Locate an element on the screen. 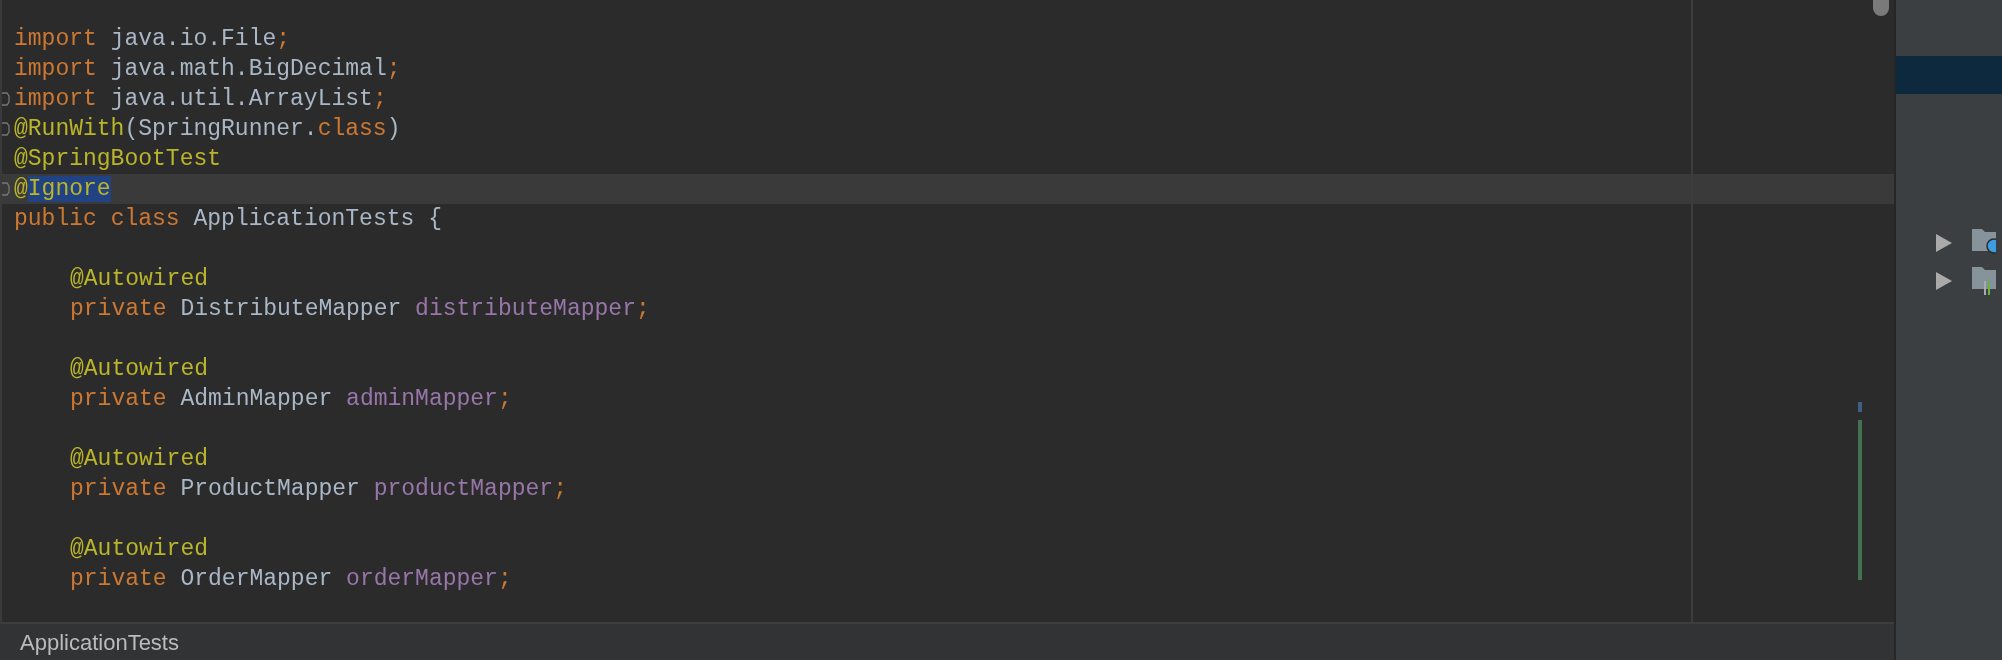  code-text: AdminMapper is located at coordinates (256, 398).